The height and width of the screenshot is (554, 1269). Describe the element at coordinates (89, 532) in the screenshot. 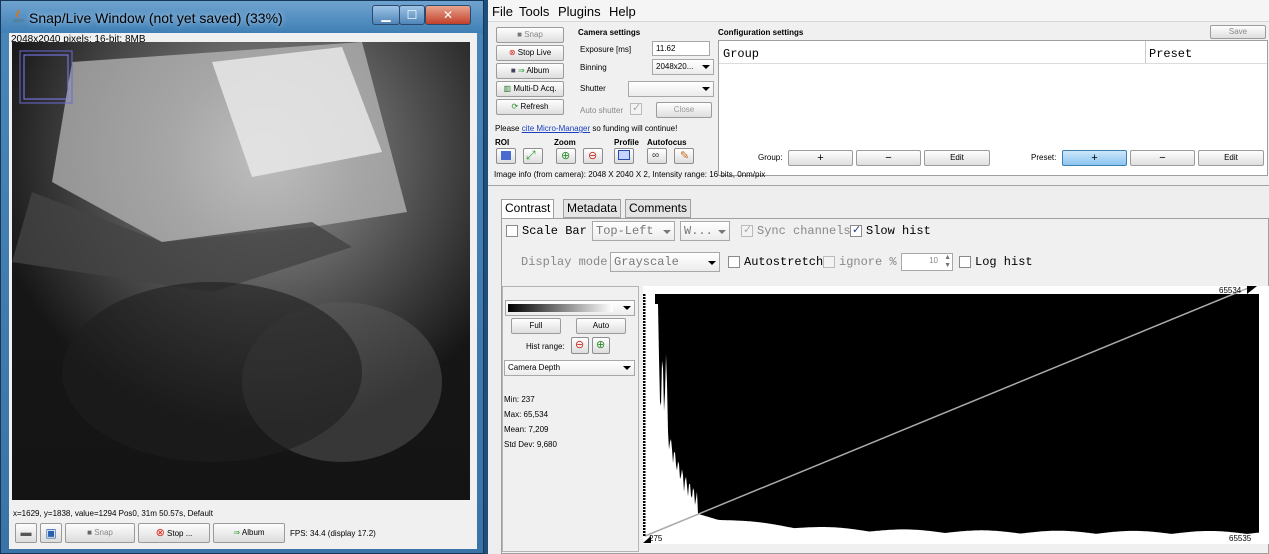

I see `camera-icon: ■` at that location.